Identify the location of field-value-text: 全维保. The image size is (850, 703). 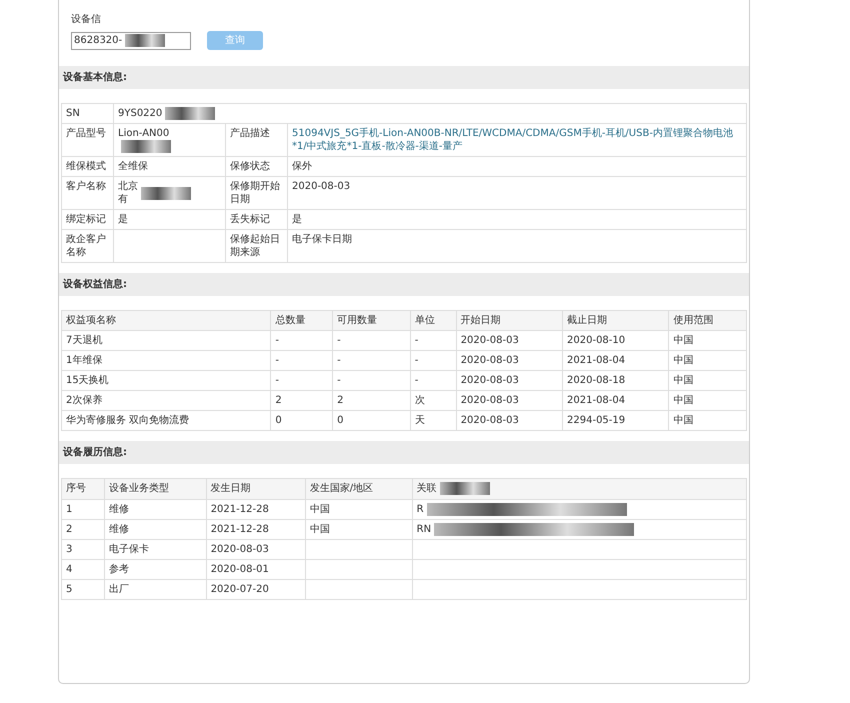
(133, 166).